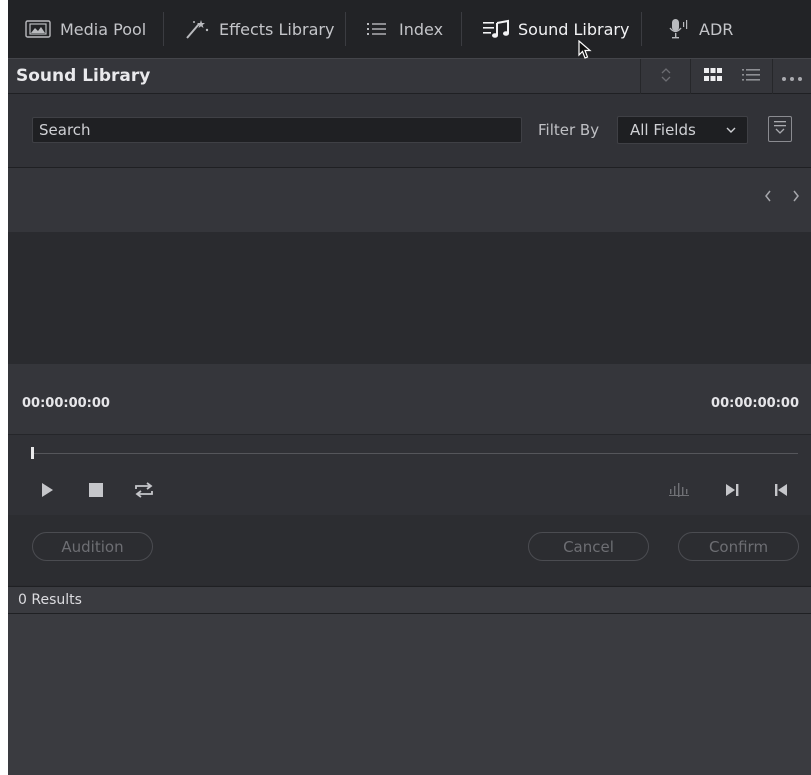 This screenshot has height=775, width=811. What do you see at coordinates (755, 403) in the screenshot?
I see `end-timecode: 00:00:00:00` at bounding box center [755, 403].